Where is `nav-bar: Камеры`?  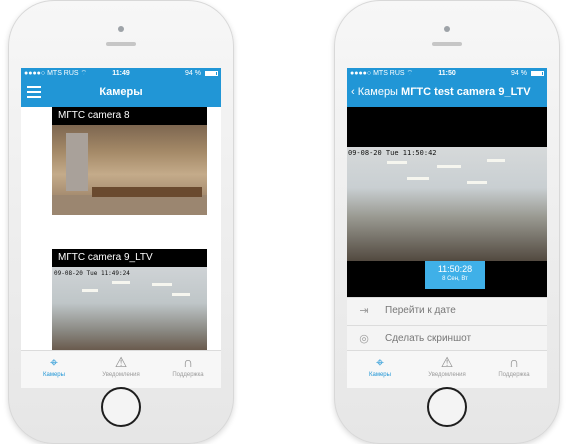 nav-bar: Камеры is located at coordinates (121, 93).